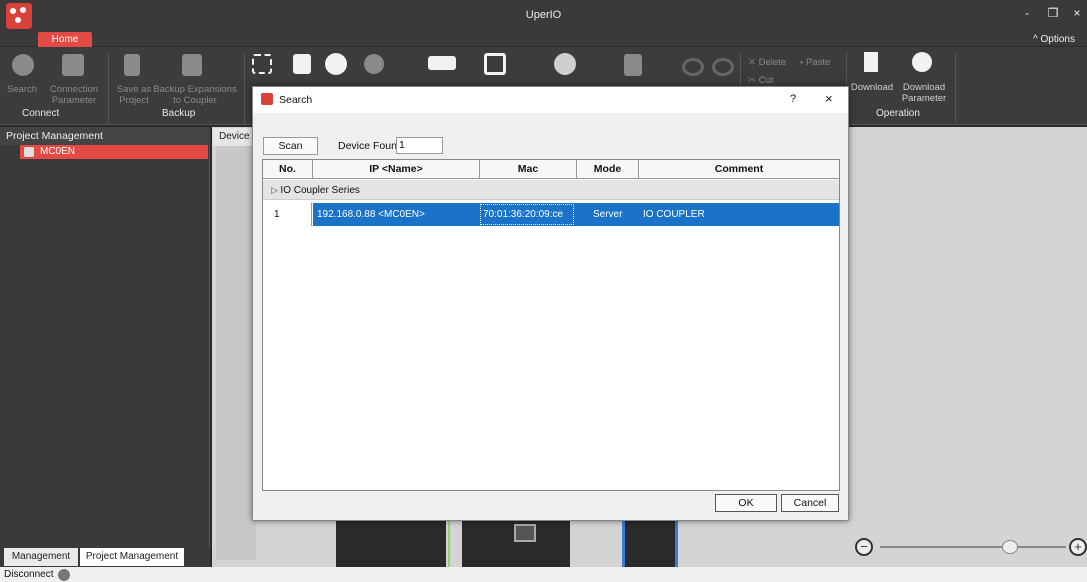 The image size is (1087, 582). I want to click on undo-icon, so click(693, 67).